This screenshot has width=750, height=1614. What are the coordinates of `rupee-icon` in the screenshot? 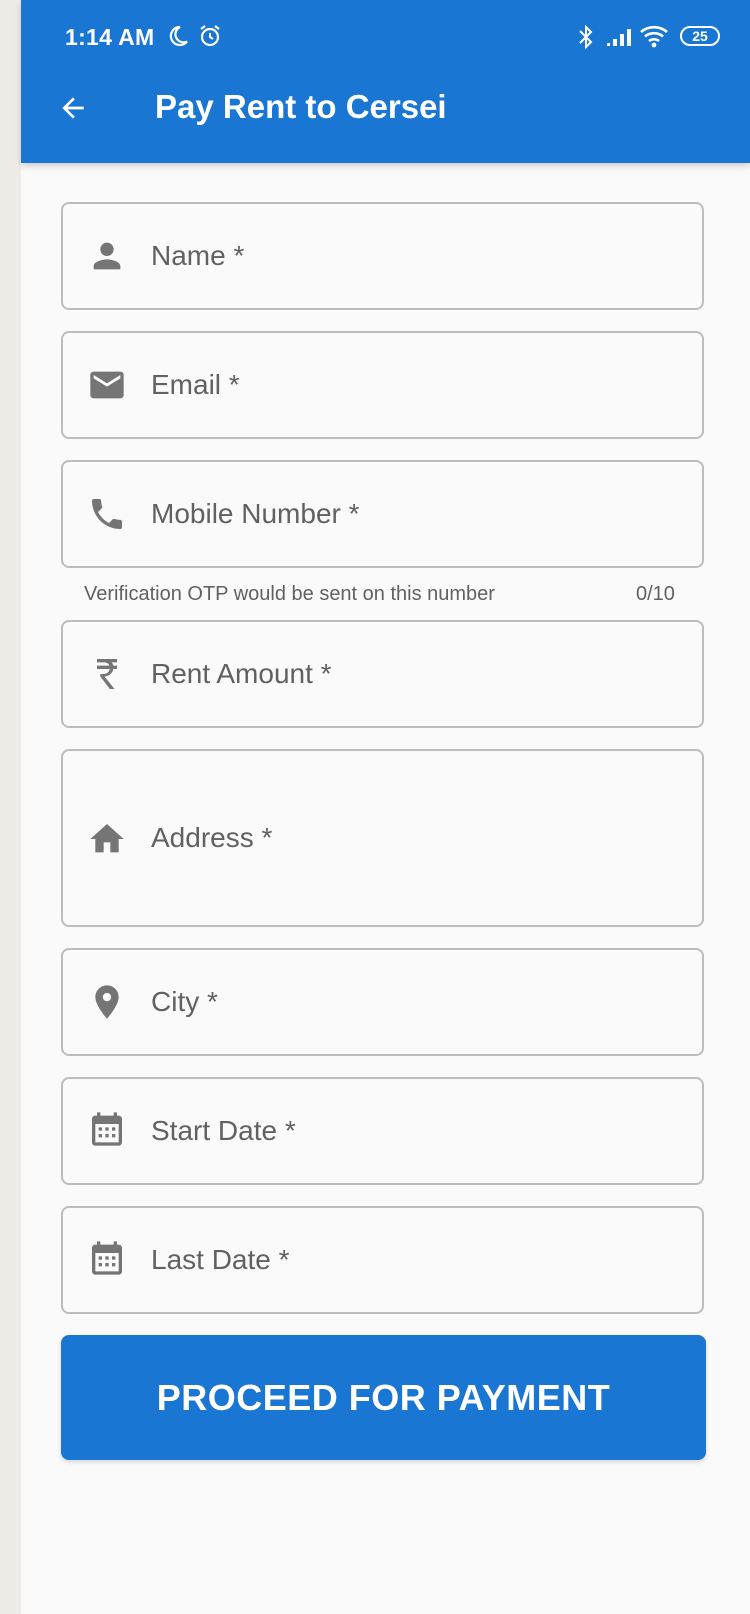 It's located at (107, 674).